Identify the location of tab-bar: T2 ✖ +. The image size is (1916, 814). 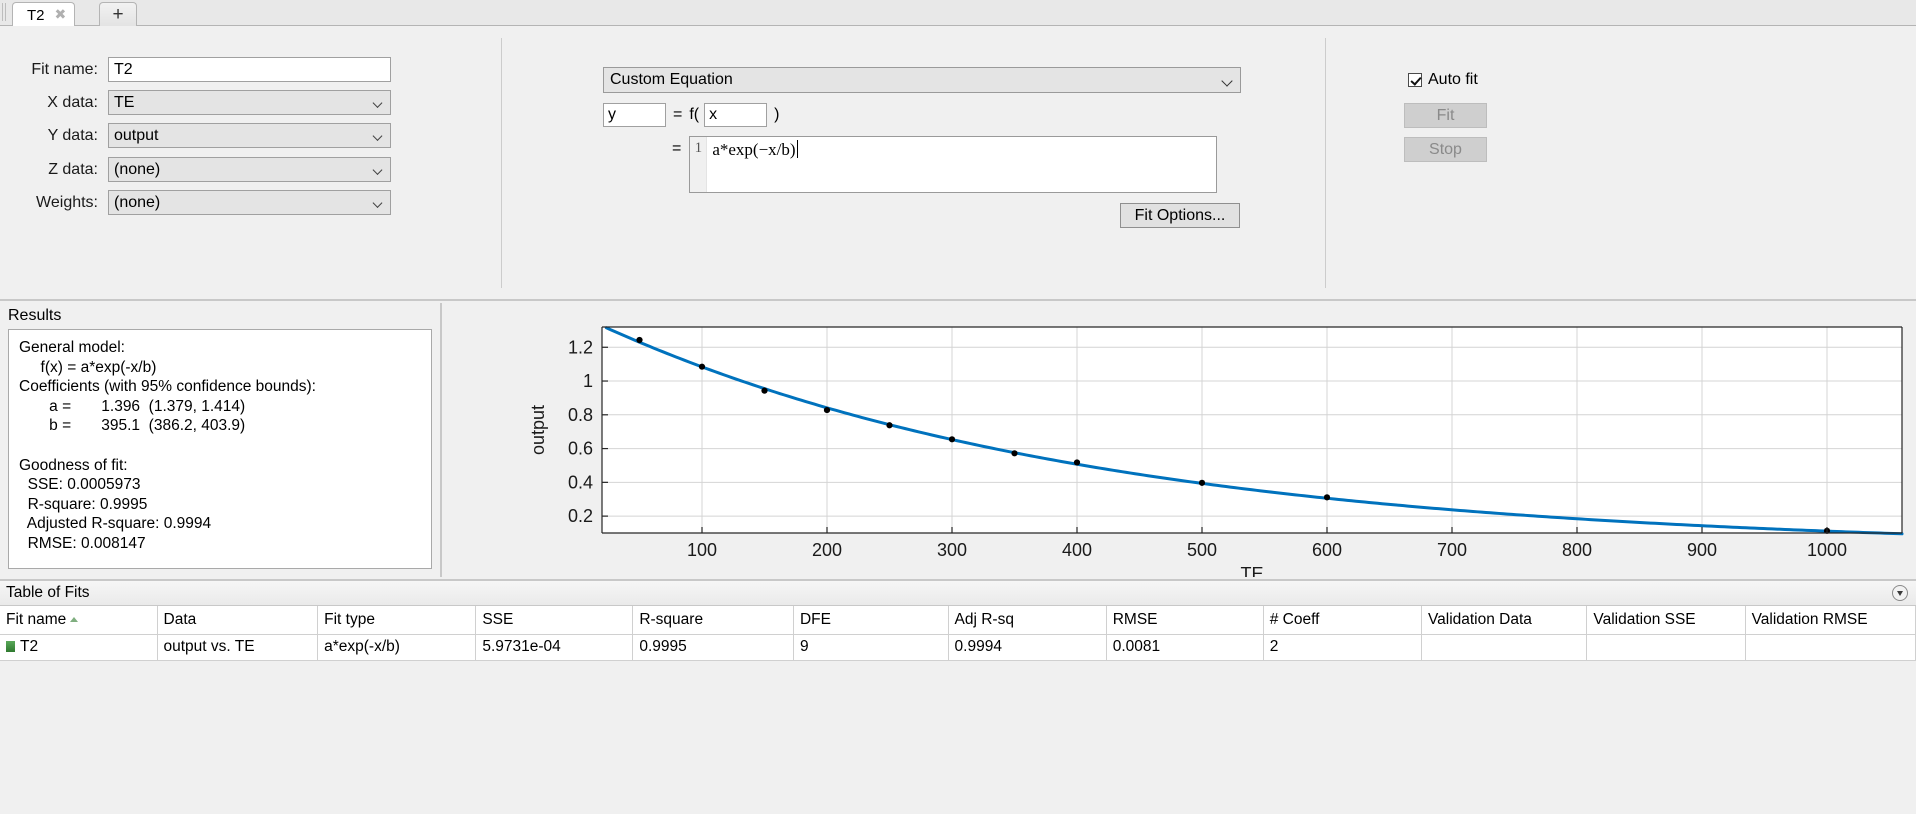
(958, 13).